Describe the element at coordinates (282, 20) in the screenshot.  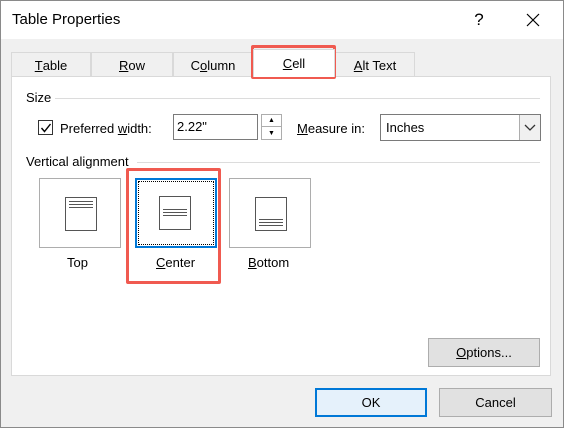
I see `title-bar: Table Properties ?` at that location.